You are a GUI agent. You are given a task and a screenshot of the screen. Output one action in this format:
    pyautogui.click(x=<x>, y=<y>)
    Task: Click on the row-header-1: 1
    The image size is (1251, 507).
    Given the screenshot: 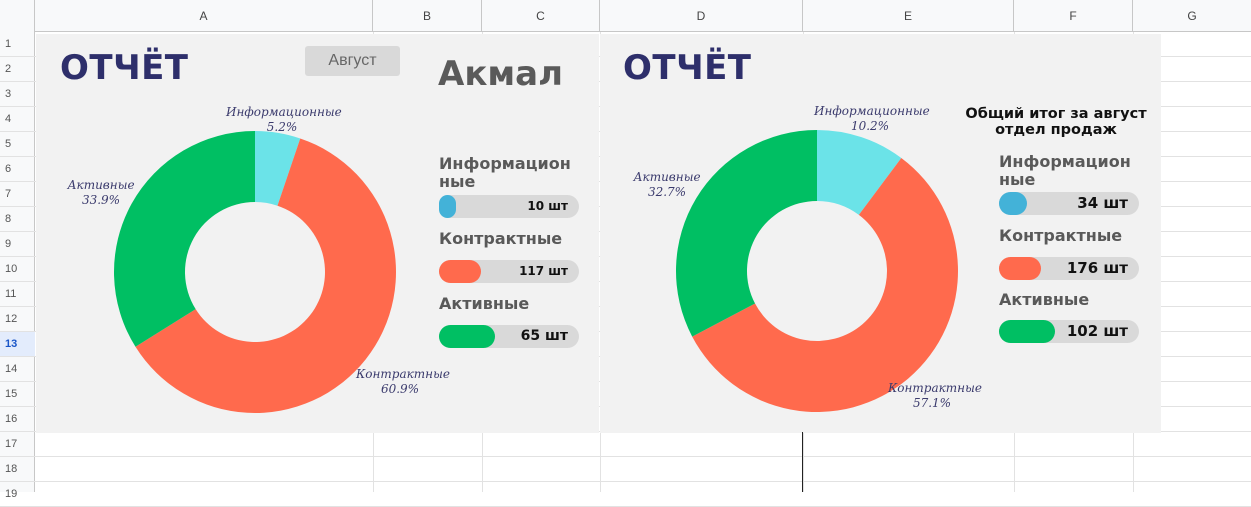 What is the action you would take?
    pyautogui.click(x=17, y=44)
    